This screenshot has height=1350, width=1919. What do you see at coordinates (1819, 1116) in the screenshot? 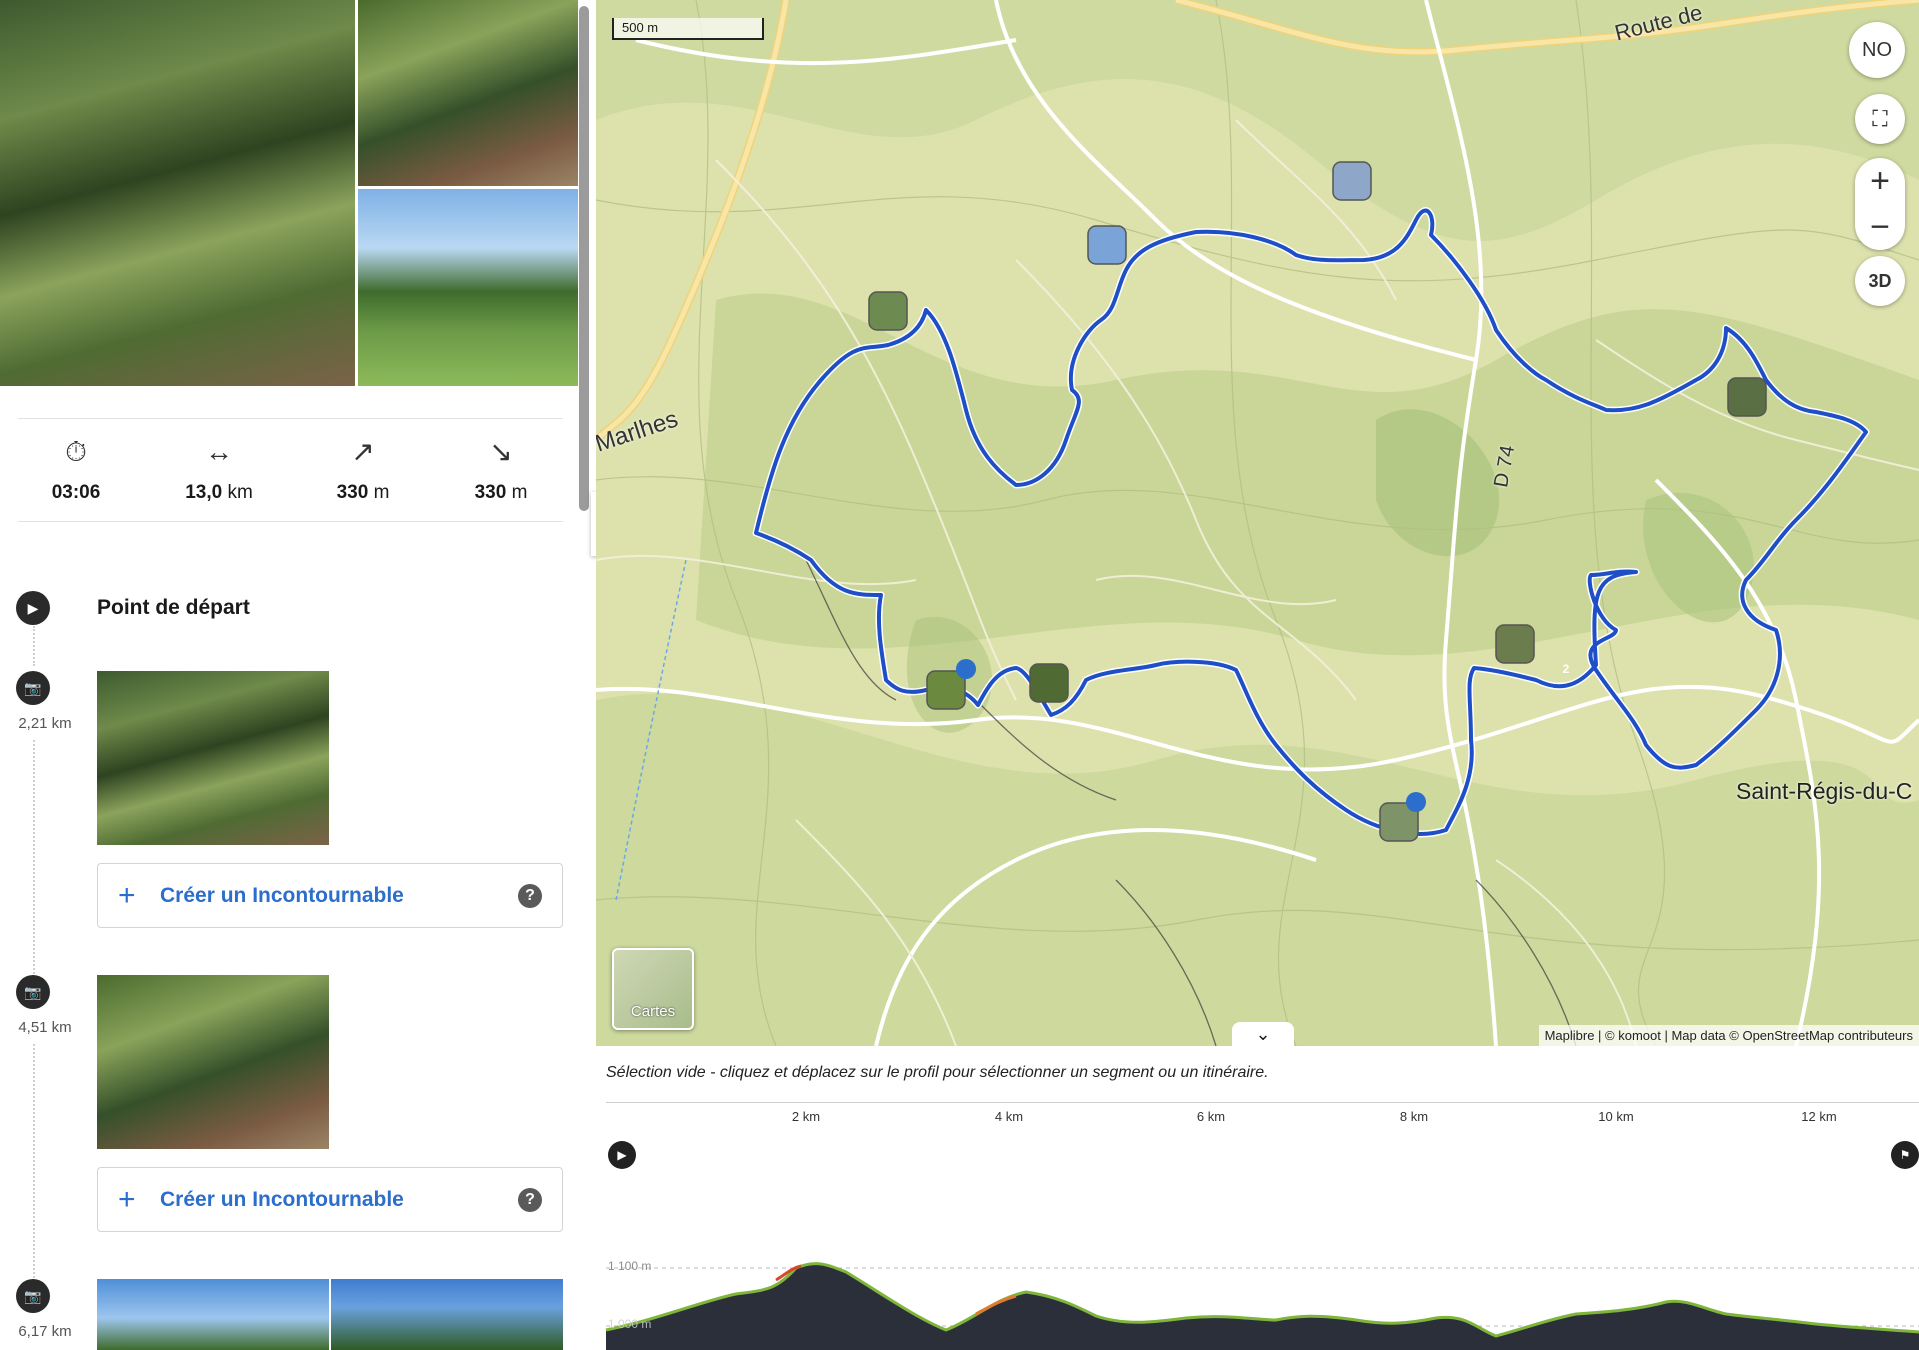
I see `x-tick: 12 km` at bounding box center [1819, 1116].